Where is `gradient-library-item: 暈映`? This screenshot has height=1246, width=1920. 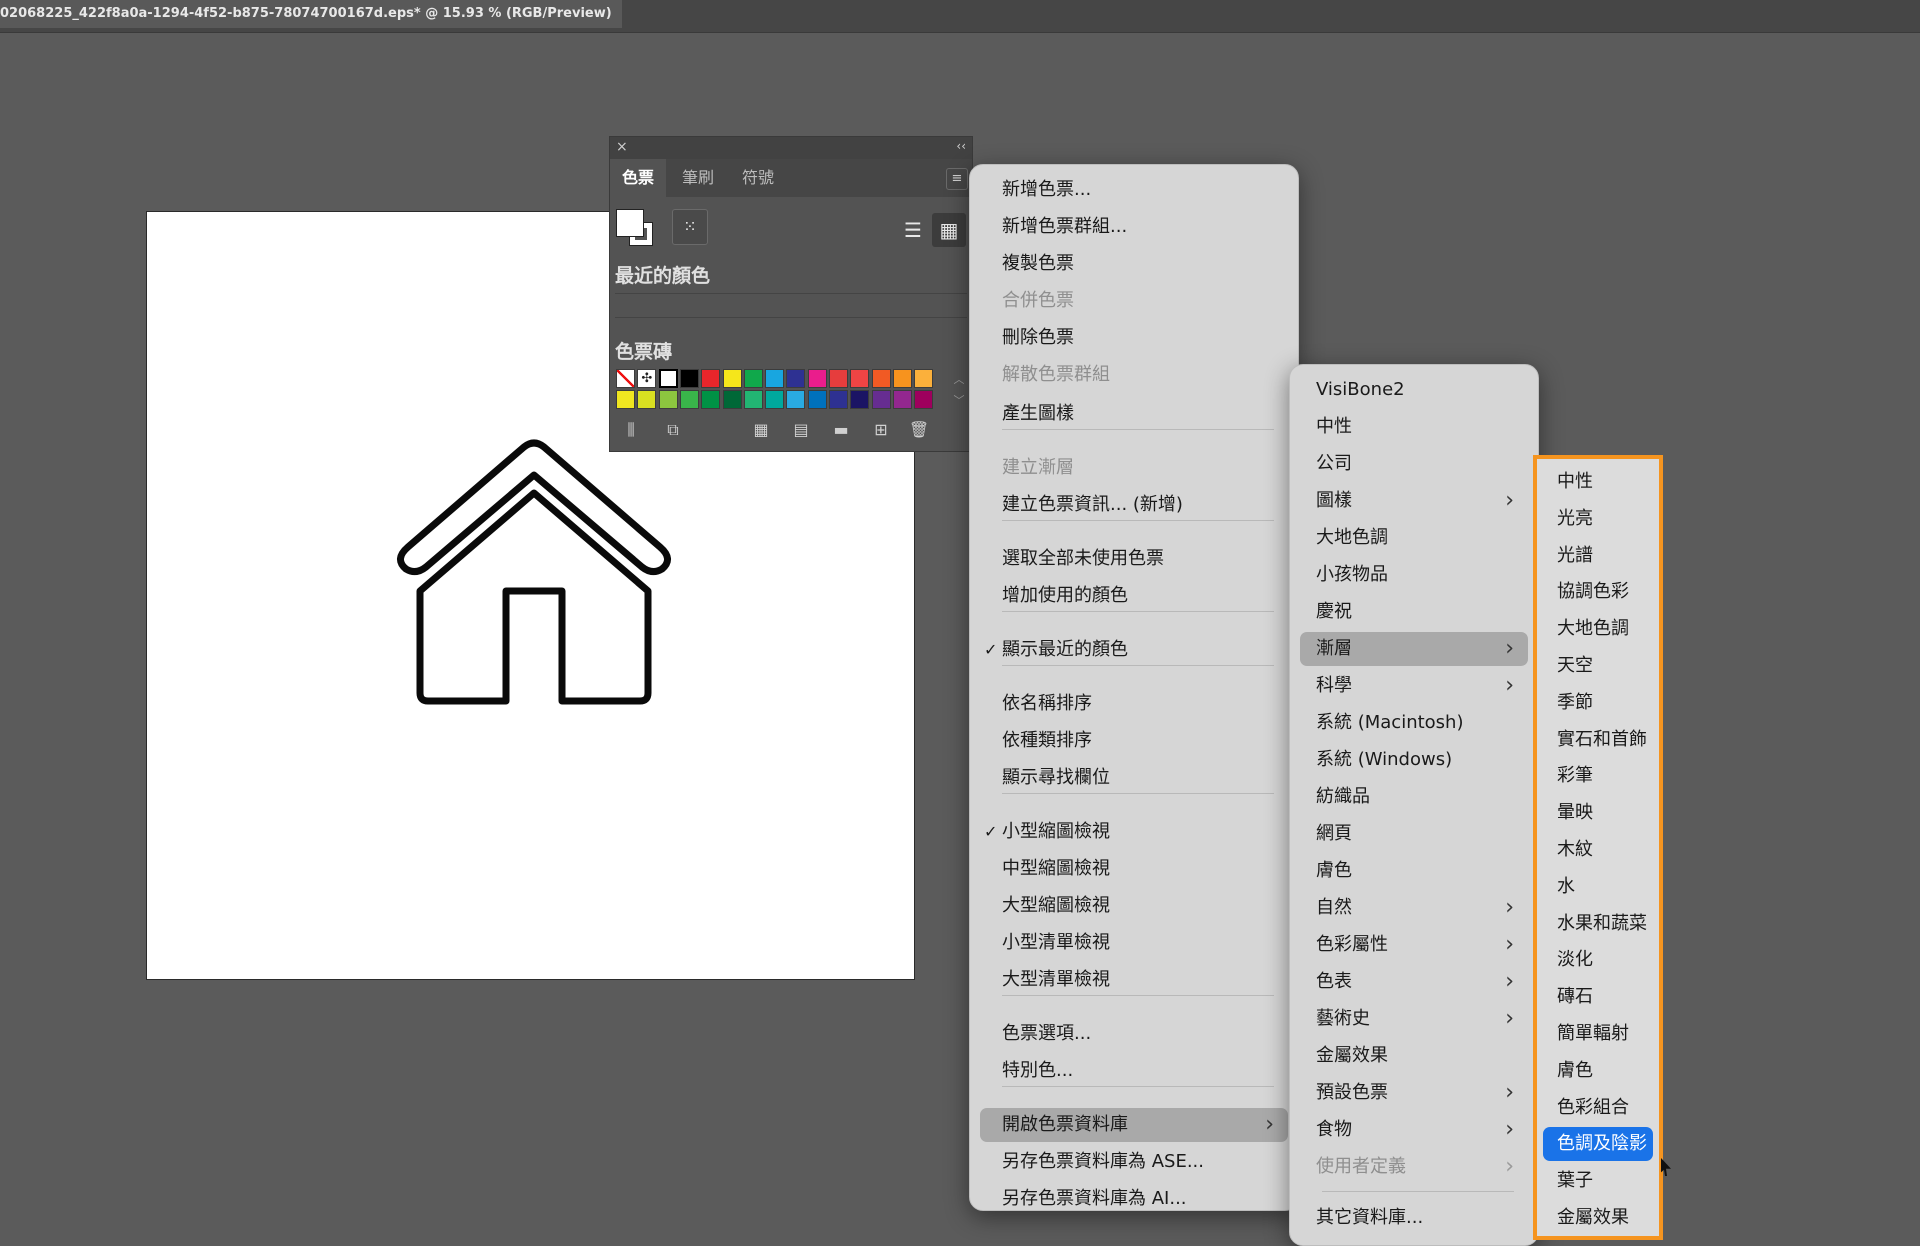 gradient-library-item: 暈映 is located at coordinates (1598, 813).